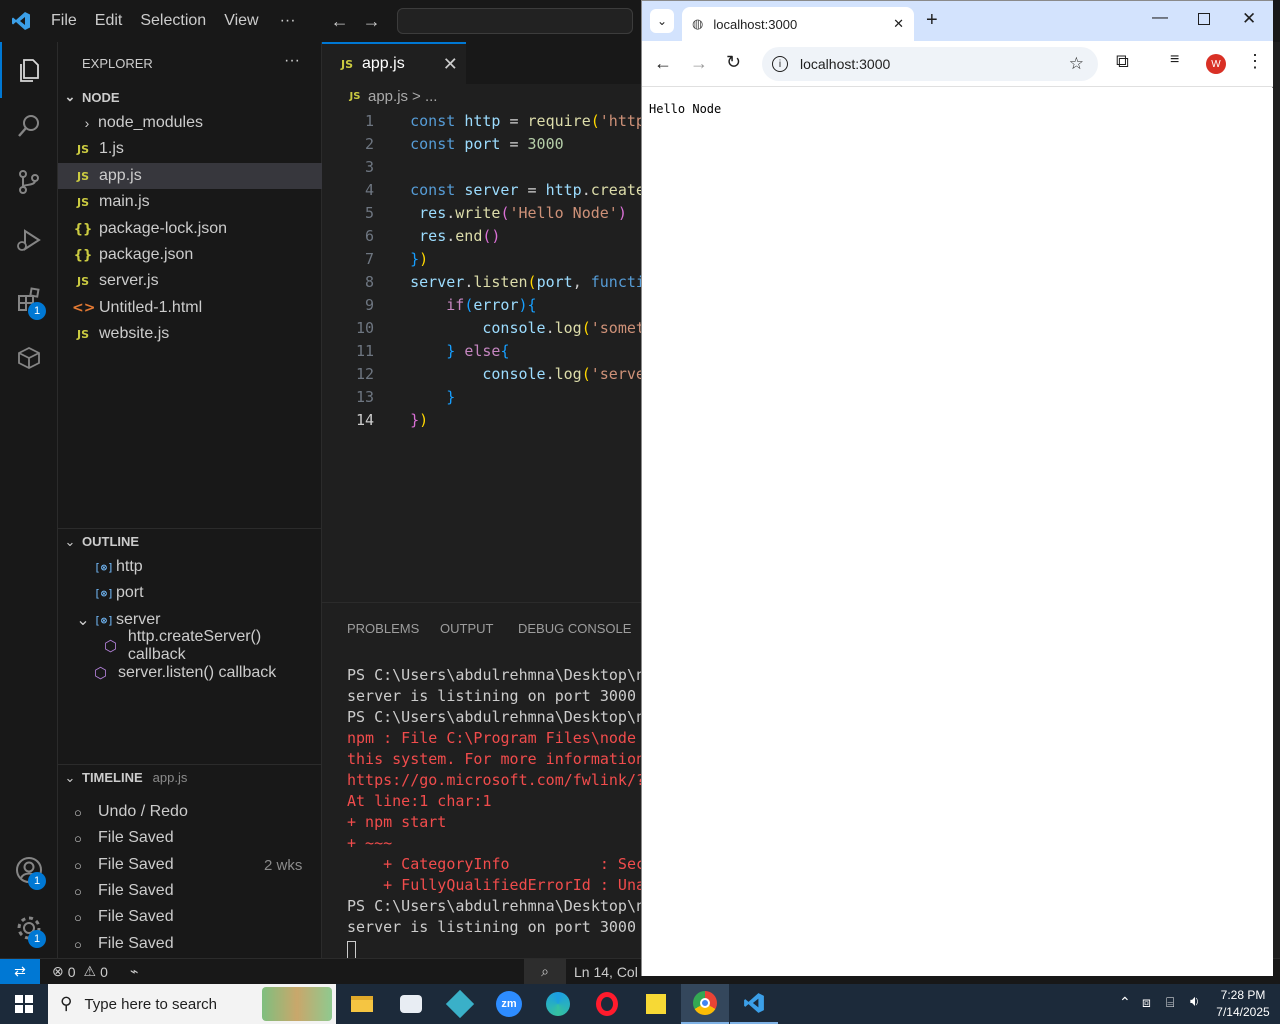 This screenshot has width=1280, height=1024. Describe the element at coordinates (1249, 19) in the screenshot. I see `close-window-icon: ✕` at that location.